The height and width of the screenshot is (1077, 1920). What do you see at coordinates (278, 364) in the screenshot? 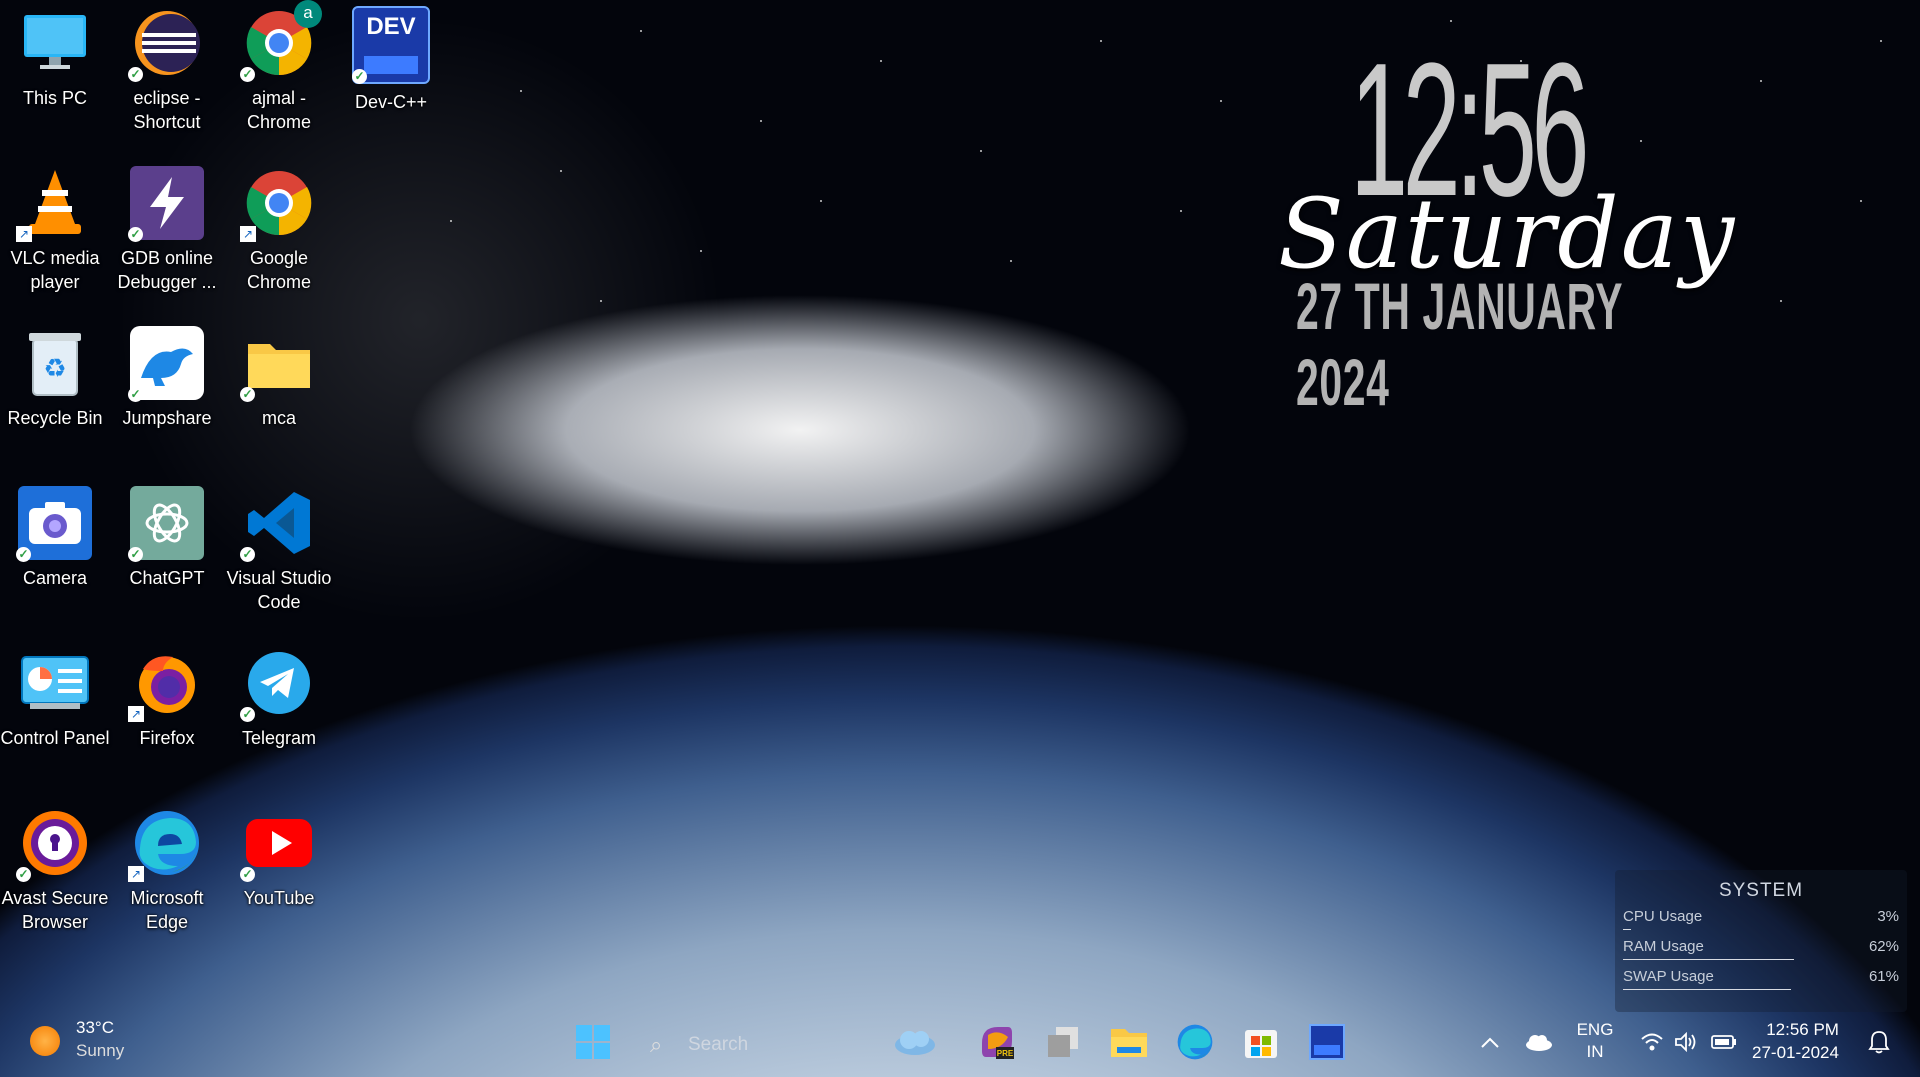
I see `folder-icon: ✓` at bounding box center [278, 364].